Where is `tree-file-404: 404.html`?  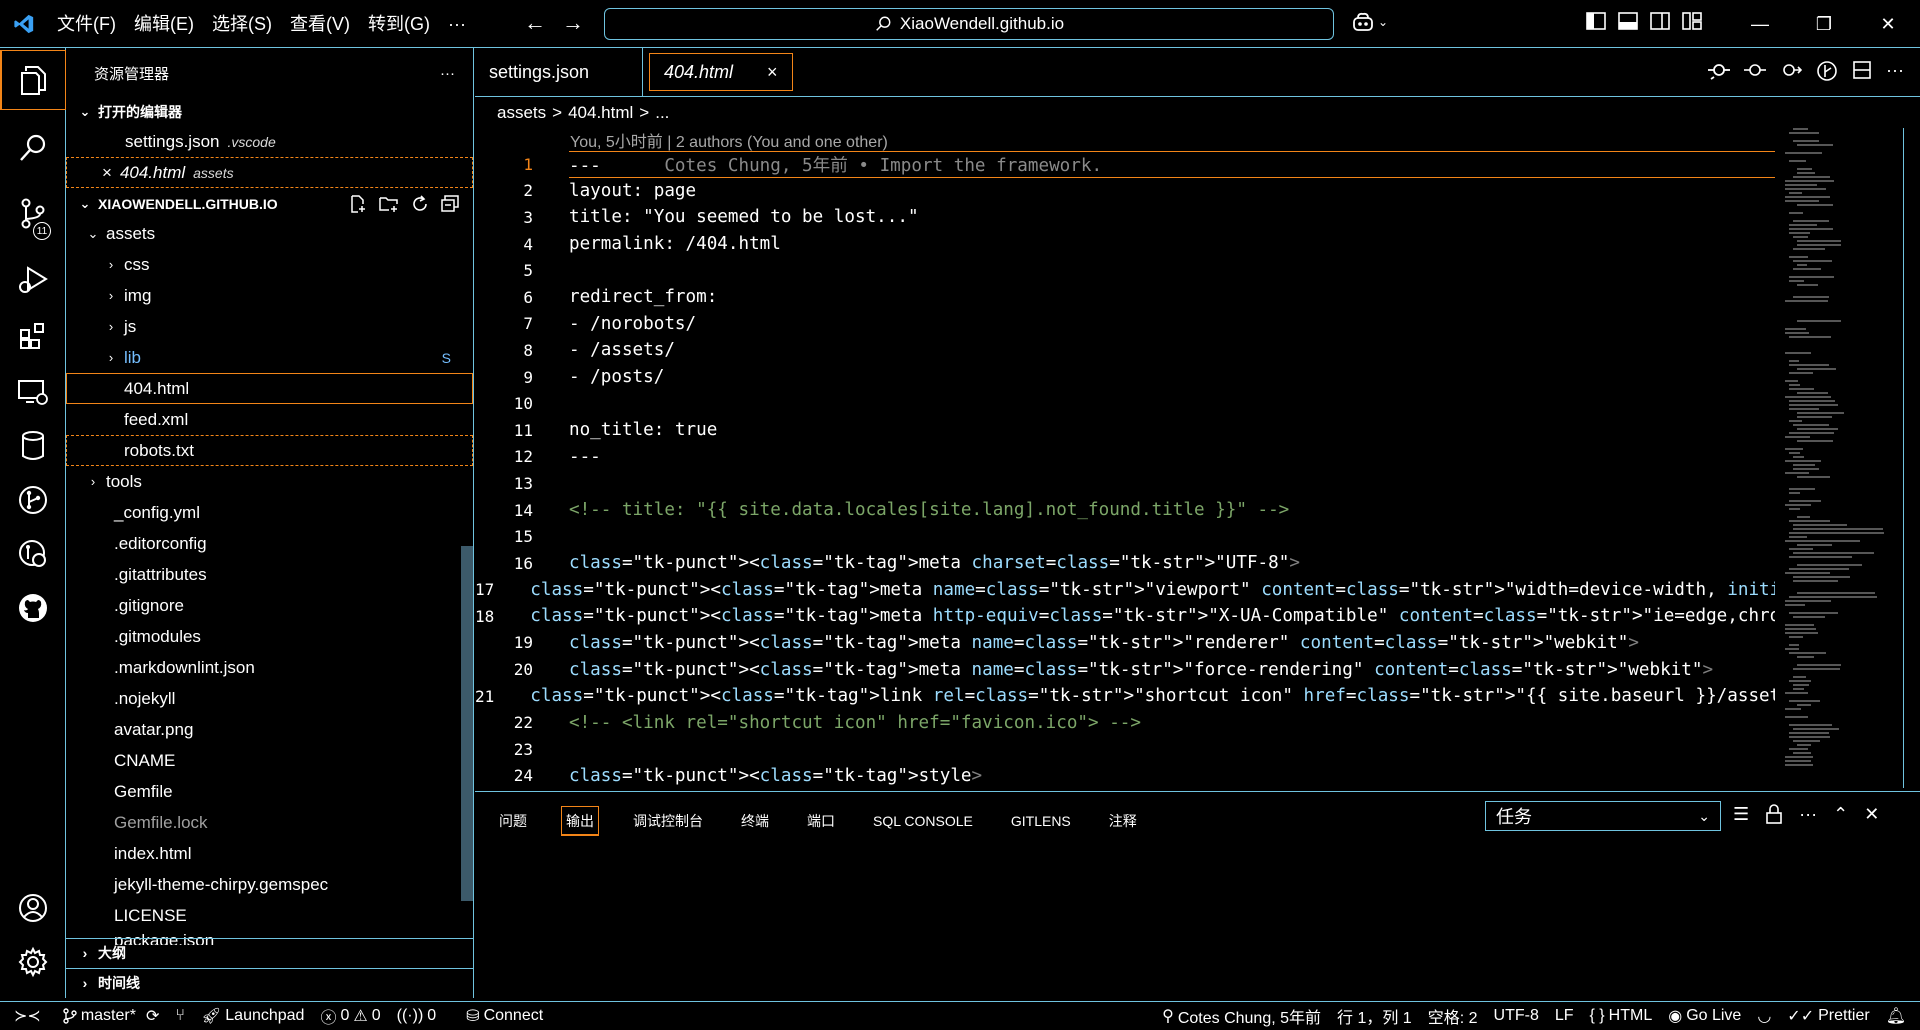 tree-file-404: 404.html is located at coordinates (269, 388).